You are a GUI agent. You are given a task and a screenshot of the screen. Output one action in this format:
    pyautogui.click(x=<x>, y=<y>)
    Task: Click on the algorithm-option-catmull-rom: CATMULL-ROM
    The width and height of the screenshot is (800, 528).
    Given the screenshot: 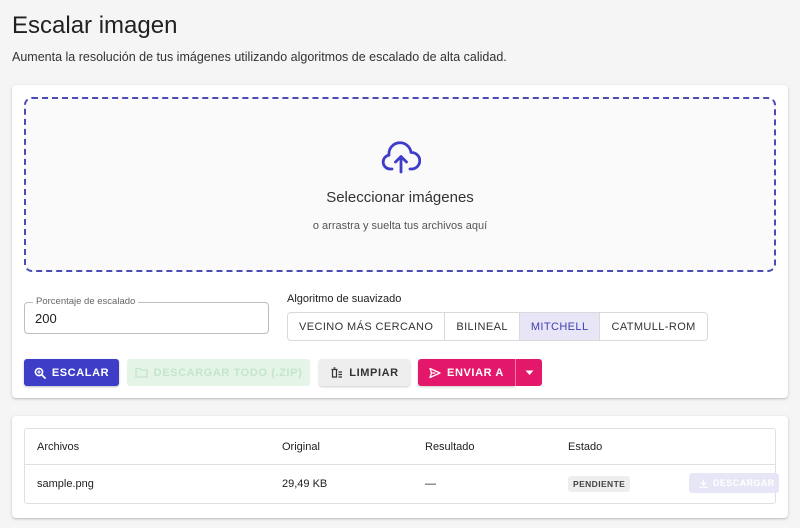 What is the action you would take?
    pyautogui.click(x=653, y=326)
    